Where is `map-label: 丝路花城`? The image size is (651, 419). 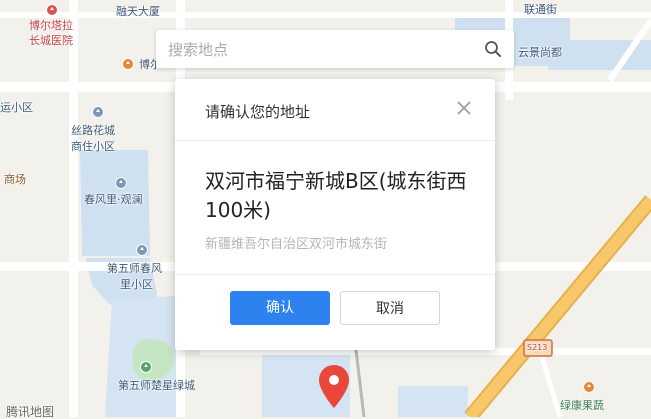 map-label: 丝路花城 is located at coordinates (93, 130).